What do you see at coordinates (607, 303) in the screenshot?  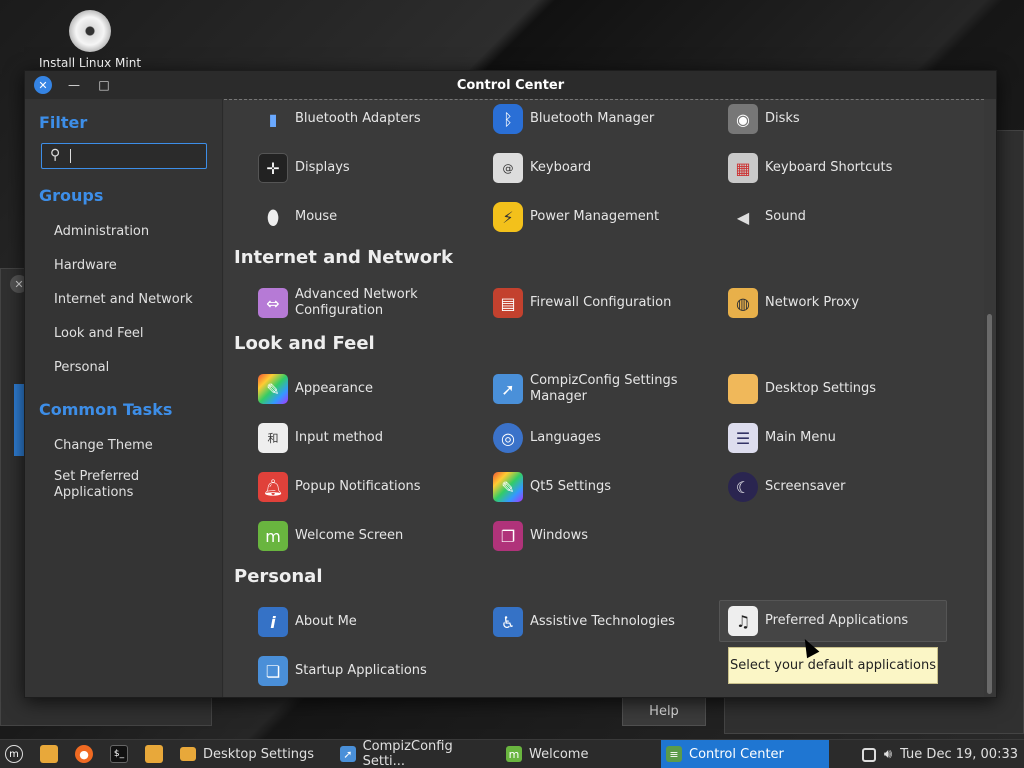 I see `applet-firewall: ▤ Firewall Configuration` at bounding box center [607, 303].